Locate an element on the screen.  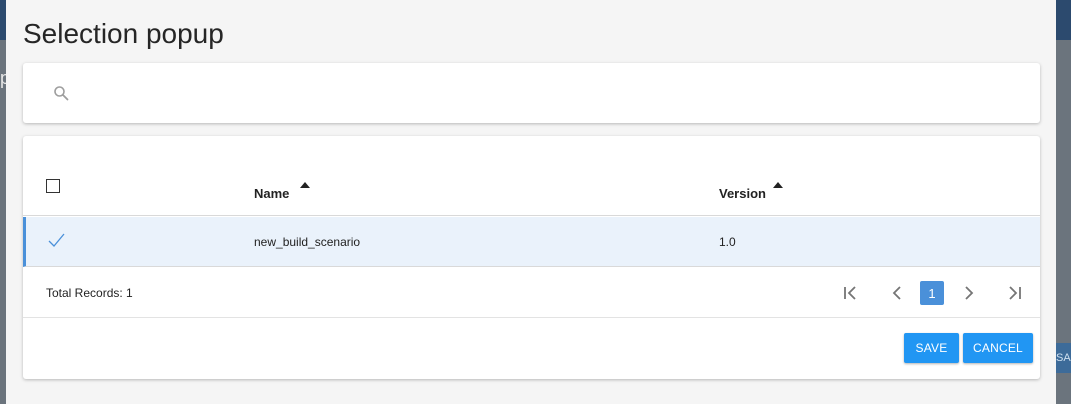
popup-title: Selection popup is located at coordinates (123, 33).